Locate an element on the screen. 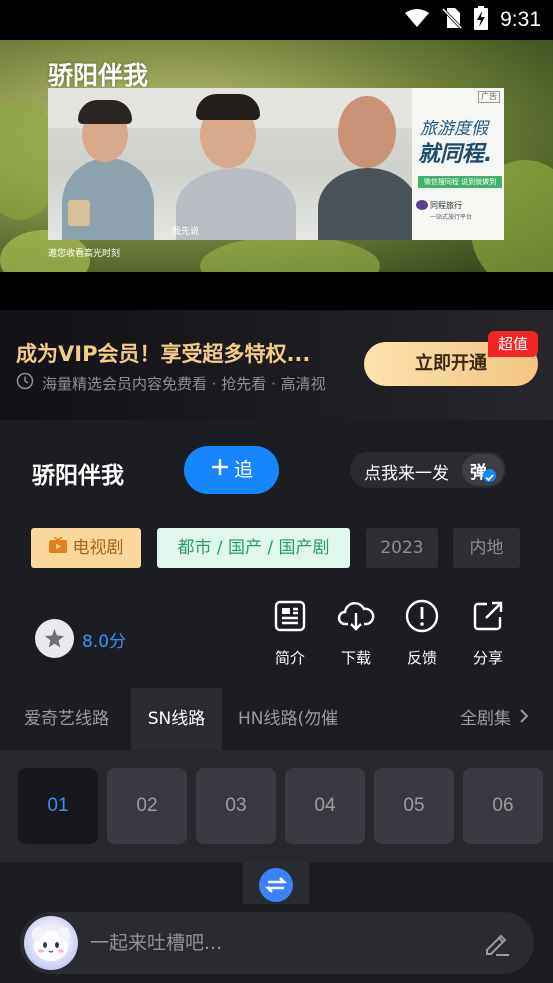  clock-icon is located at coordinates (25, 383).